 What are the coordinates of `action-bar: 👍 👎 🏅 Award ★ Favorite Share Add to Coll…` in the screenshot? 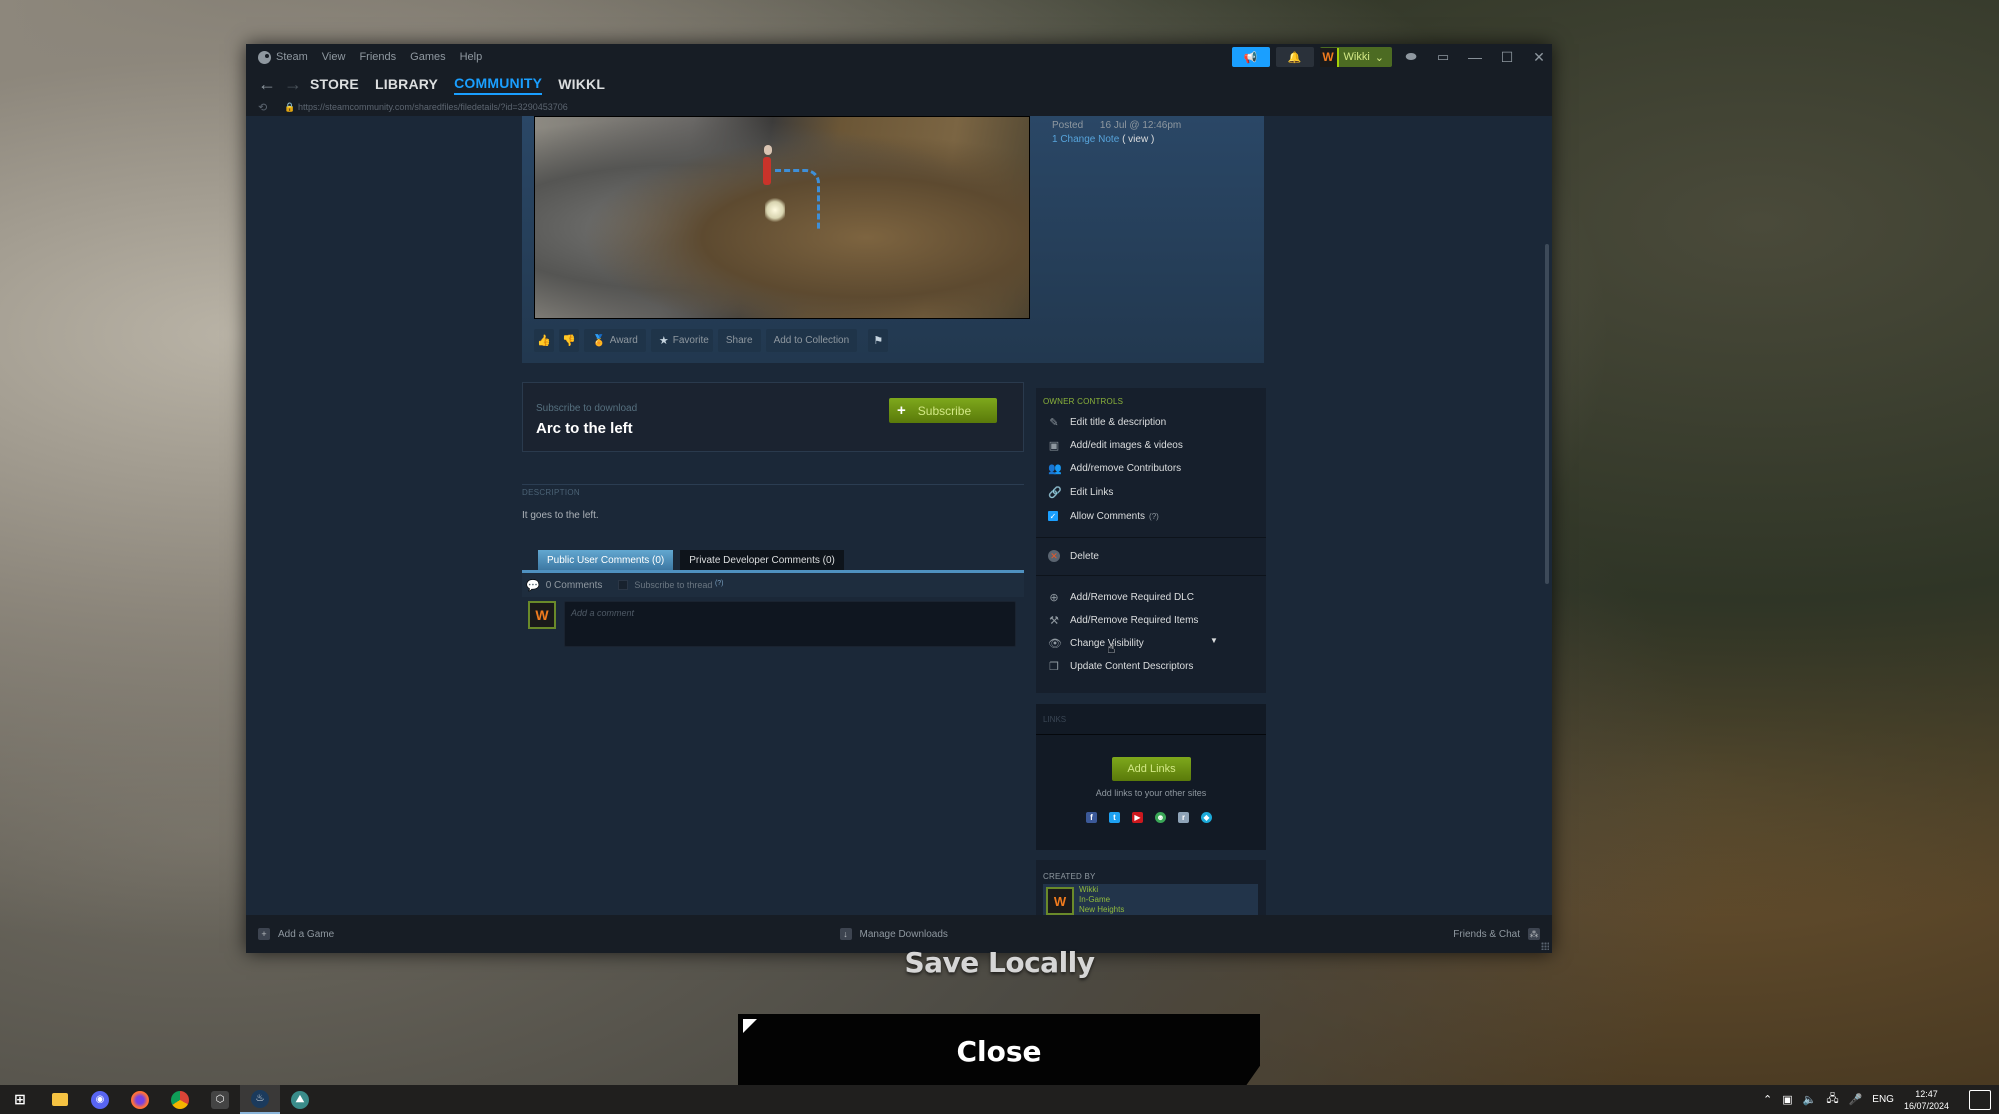 It's located at (711, 340).